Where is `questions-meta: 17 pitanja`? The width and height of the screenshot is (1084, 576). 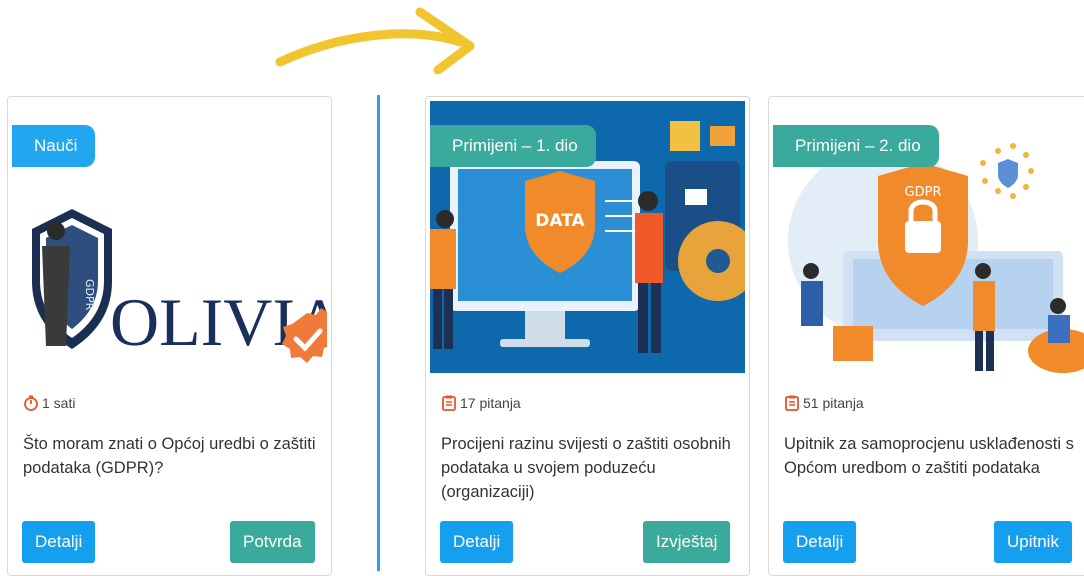
questions-meta: 17 pitanja is located at coordinates (481, 403).